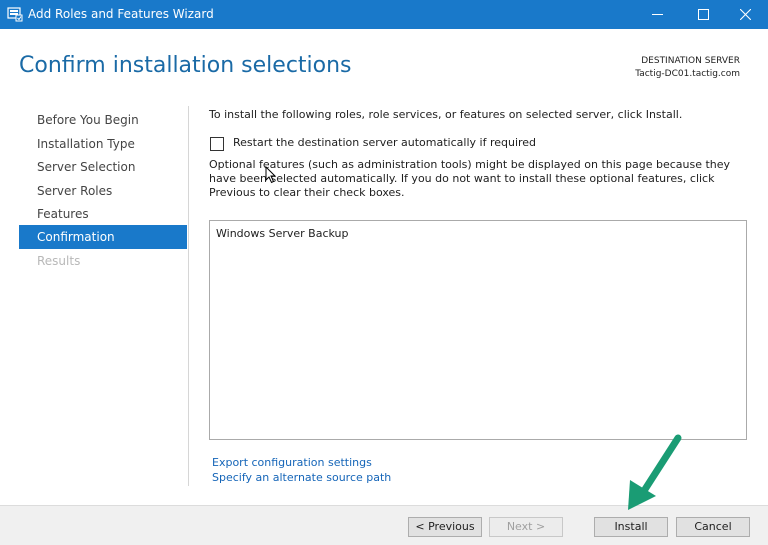 Image resolution: width=768 pixels, height=545 pixels. I want to click on alternate-source-path-link: Specify an alternate source path, so click(301, 477).